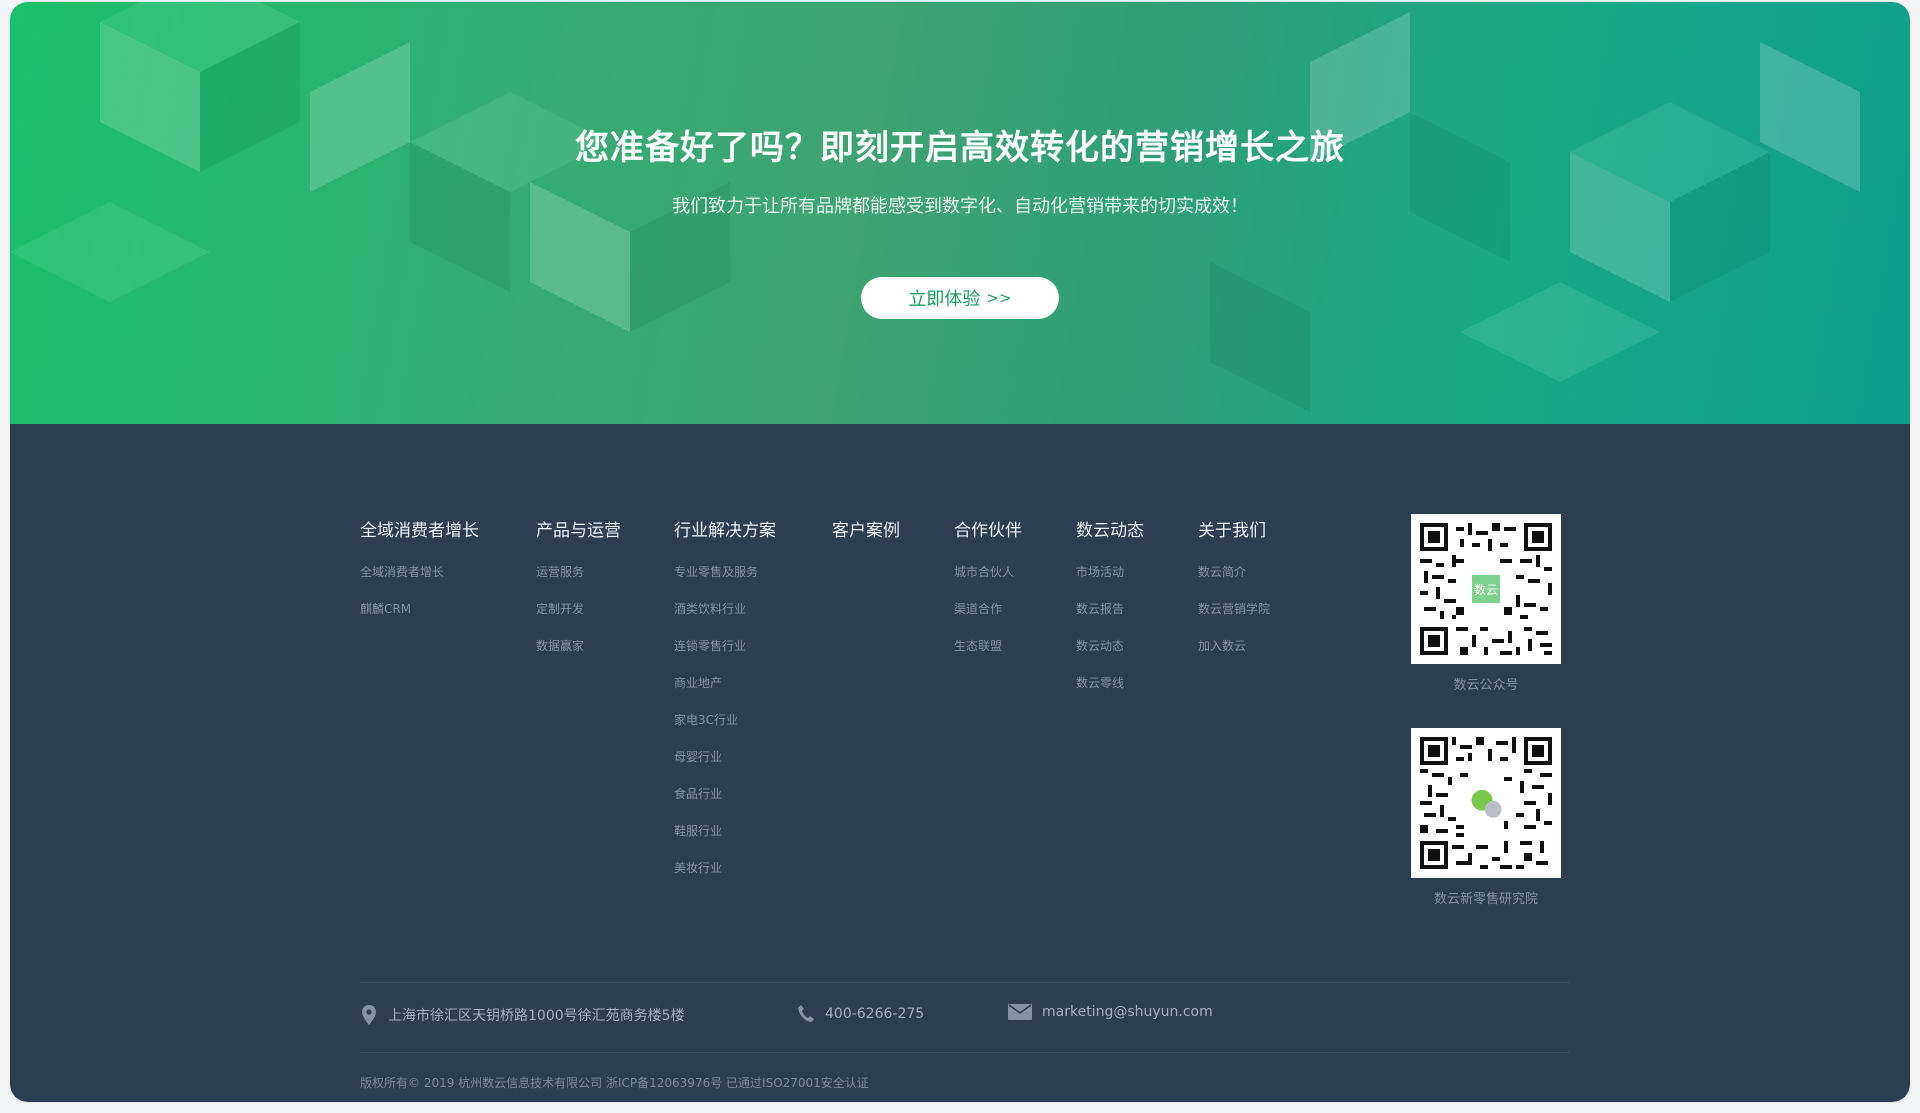 Image resolution: width=1920 pixels, height=1113 pixels. I want to click on footer-link: 加入数云, so click(1234, 645).